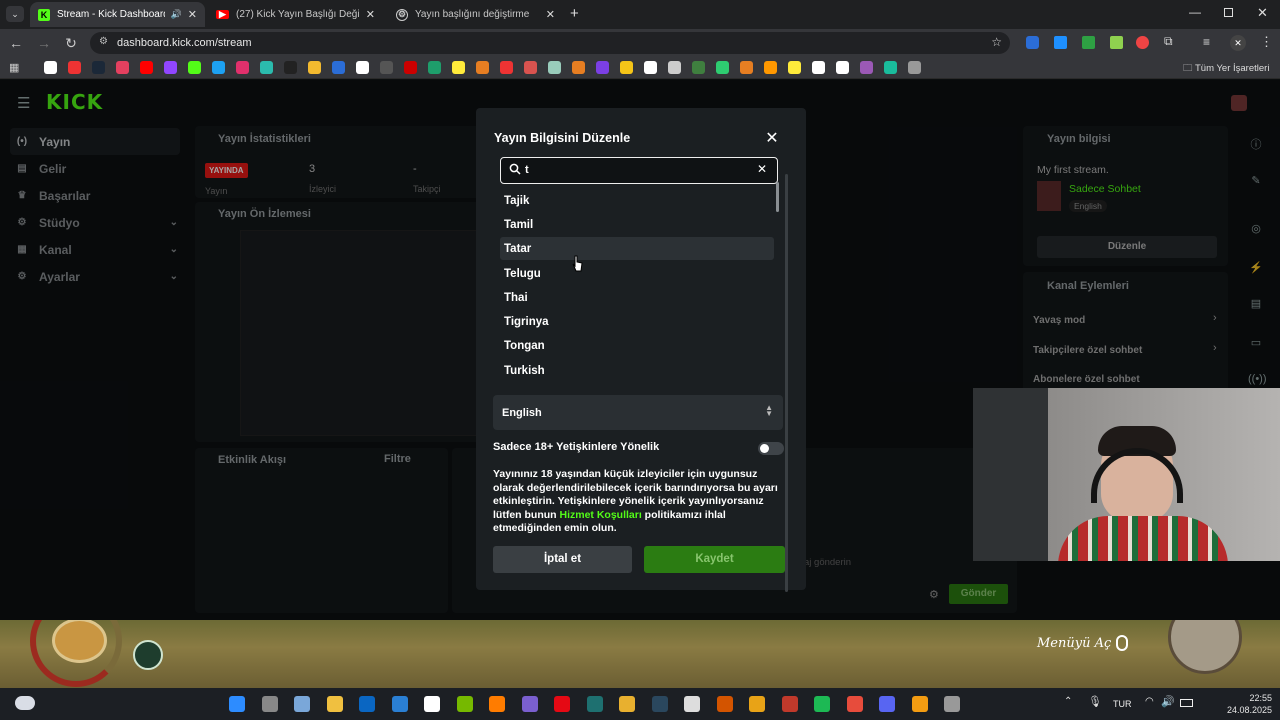  What do you see at coordinates (637, 321) in the screenshot?
I see `language-option: Tigrinya` at bounding box center [637, 321].